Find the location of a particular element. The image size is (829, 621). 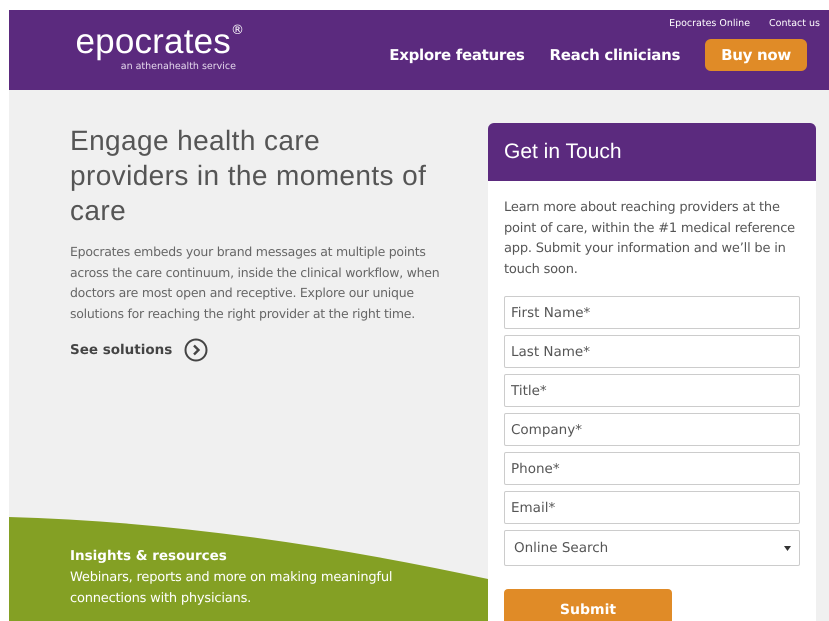

input-field: Company* is located at coordinates (652, 429).